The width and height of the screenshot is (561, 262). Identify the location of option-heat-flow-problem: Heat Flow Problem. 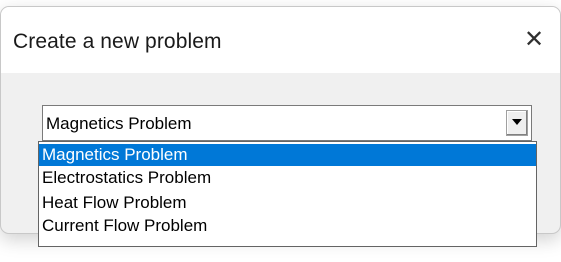
(287, 203).